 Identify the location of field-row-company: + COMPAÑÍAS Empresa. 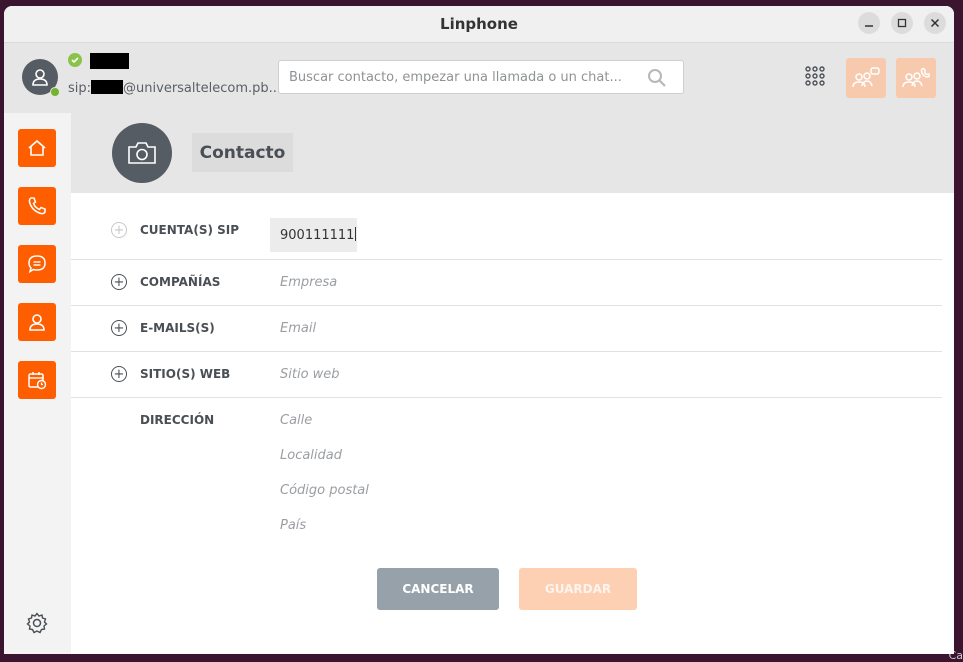
(506, 282).